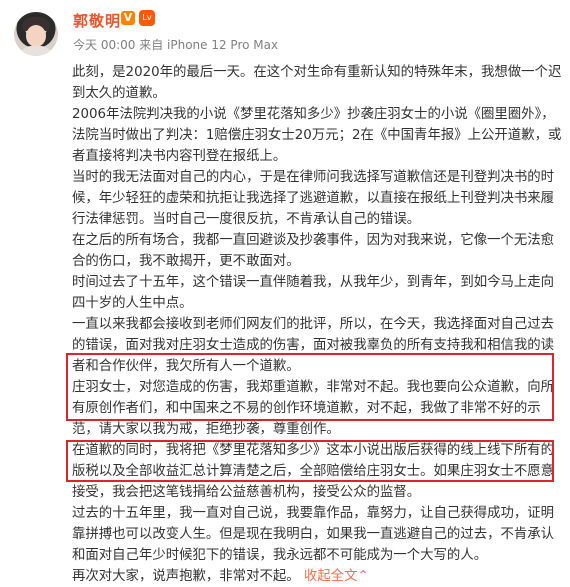 The width and height of the screenshot is (570, 587). I want to click on last-paragraph: 再次对大家，说声抱歉，非常对不起。 收起全文⌃, so click(317, 576).